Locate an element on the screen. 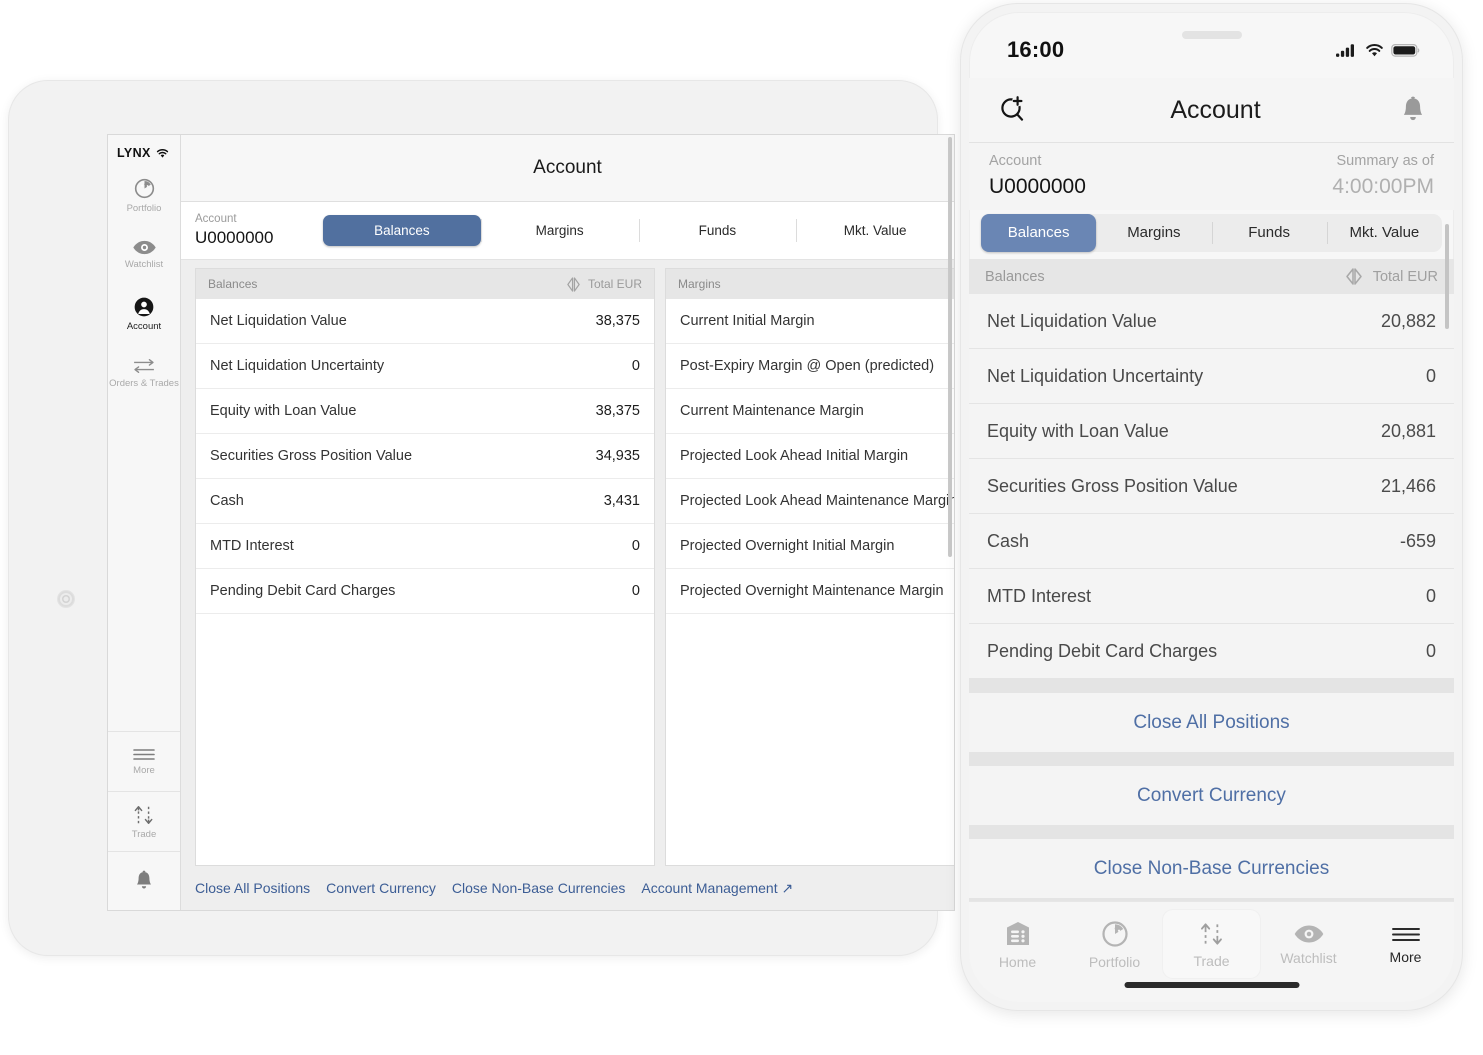 The height and width of the screenshot is (1055, 1483). list-item: MTD Interest 0 is located at coordinates (1211, 597).